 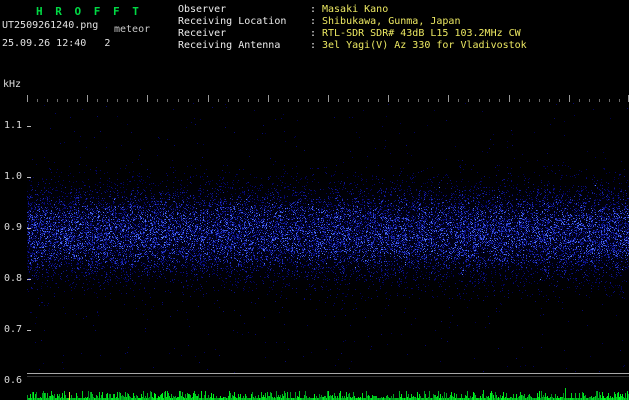 I want to click on info-label: Receiving Antenna, so click(x=229, y=45).